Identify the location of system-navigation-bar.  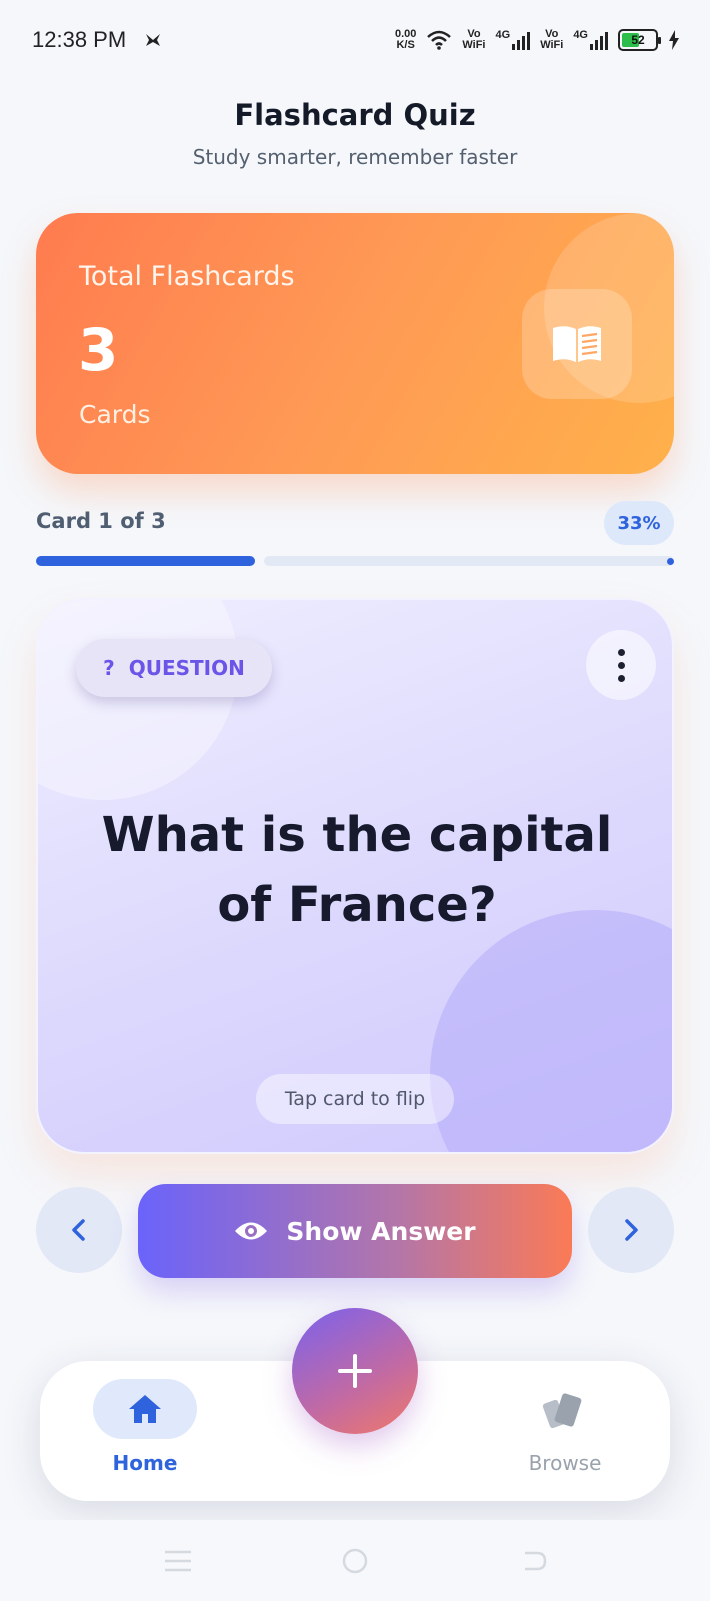
(355, 1560).